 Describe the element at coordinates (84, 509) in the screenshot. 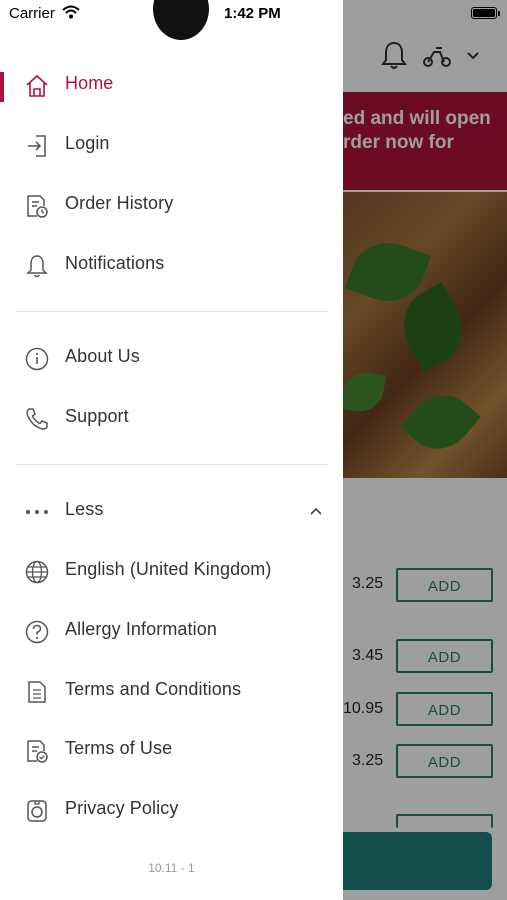

I see `menu-label: Less` at that location.